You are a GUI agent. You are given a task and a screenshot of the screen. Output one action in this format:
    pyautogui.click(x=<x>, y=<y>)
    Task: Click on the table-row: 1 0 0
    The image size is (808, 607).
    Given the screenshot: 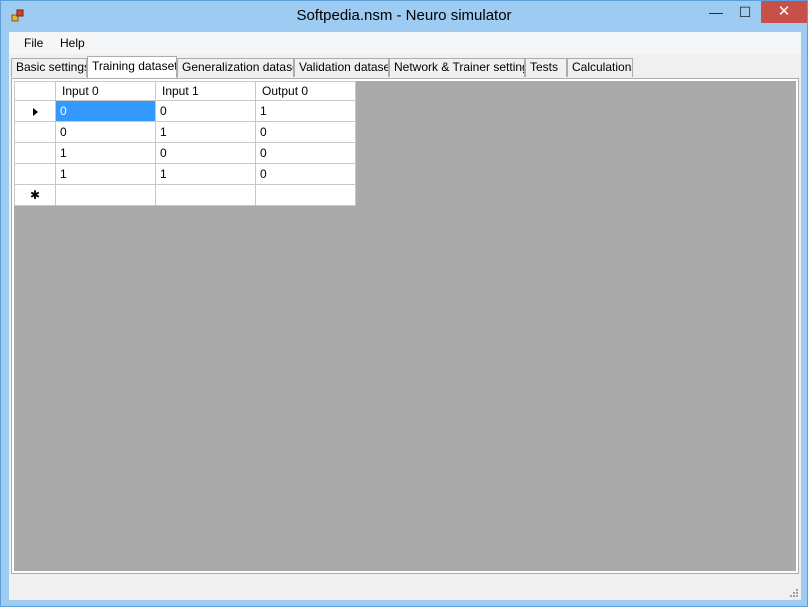 What is the action you would take?
    pyautogui.click(x=185, y=153)
    